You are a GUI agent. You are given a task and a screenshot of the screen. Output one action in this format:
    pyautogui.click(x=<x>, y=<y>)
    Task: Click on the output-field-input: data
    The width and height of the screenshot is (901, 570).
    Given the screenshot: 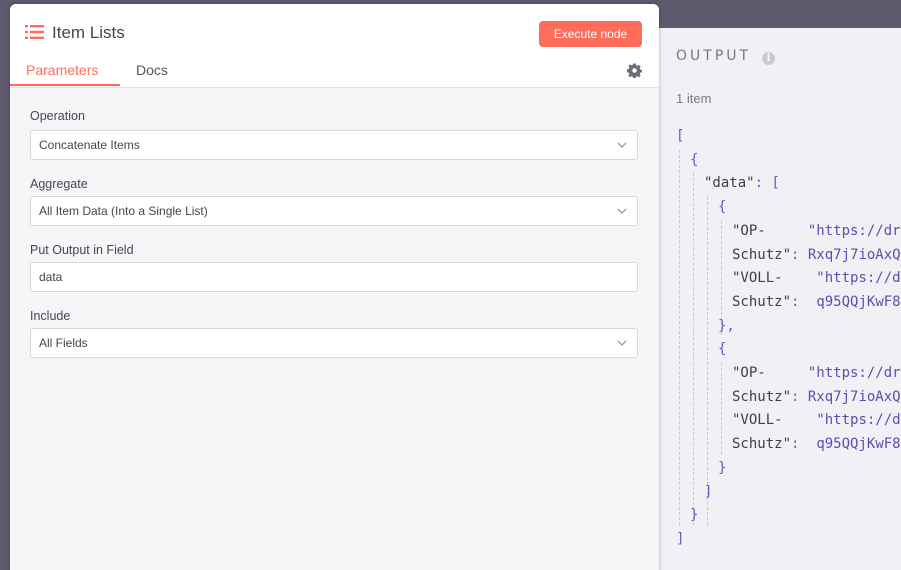 What is the action you would take?
    pyautogui.click(x=334, y=277)
    